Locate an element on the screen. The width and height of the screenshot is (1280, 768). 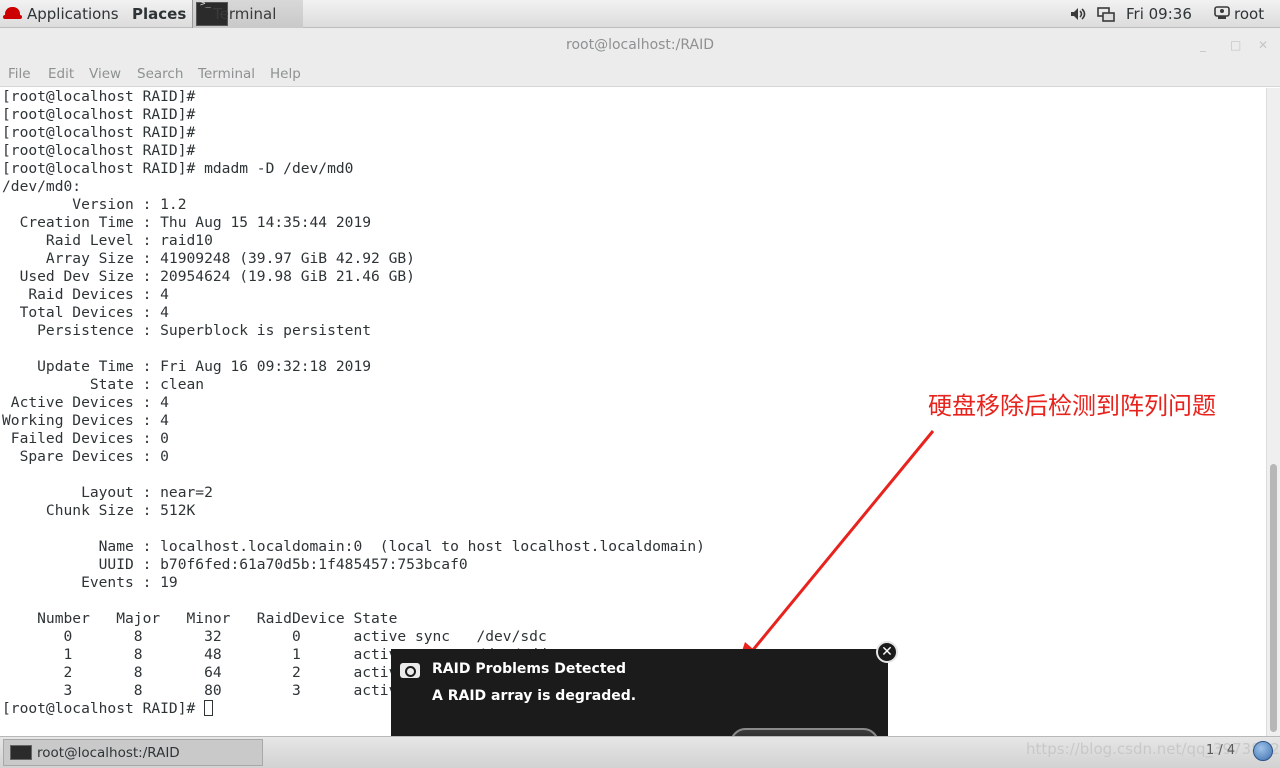
notification-title: RAID Problems Detected is located at coordinates (529, 669).